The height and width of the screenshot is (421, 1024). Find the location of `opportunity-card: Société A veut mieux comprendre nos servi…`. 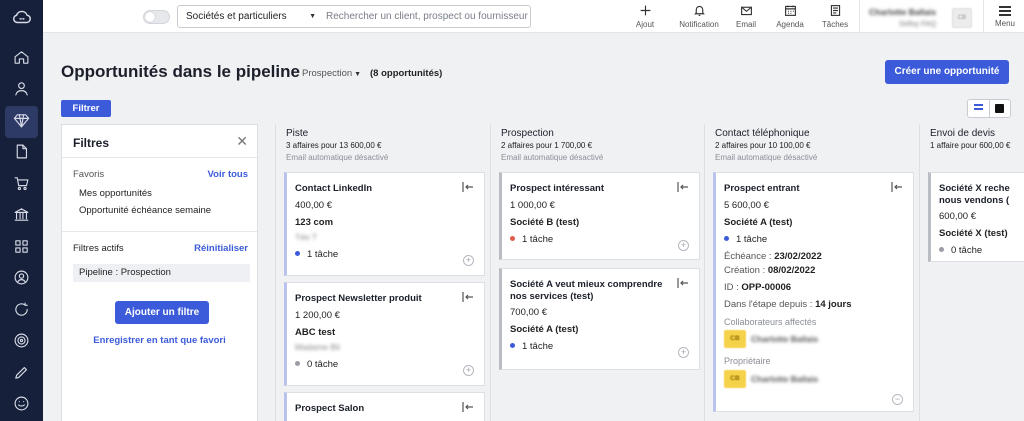

opportunity-card: Société A veut mieux comprendre nos servi… is located at coordinates (599, 319).